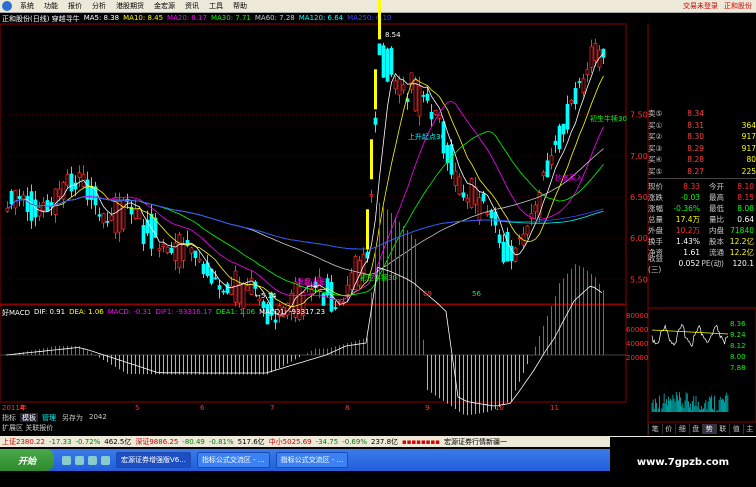  I want to click on fn-trend: 势, so click(709, 429).